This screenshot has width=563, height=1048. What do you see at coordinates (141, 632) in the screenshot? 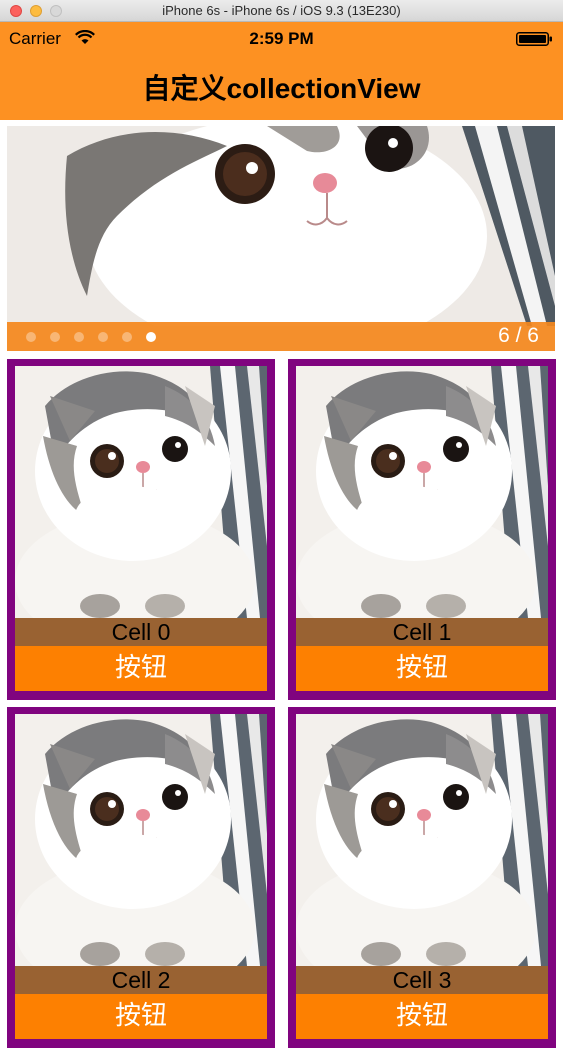
I see `cell-label: Cell 0` at bounding box center [141, 632].